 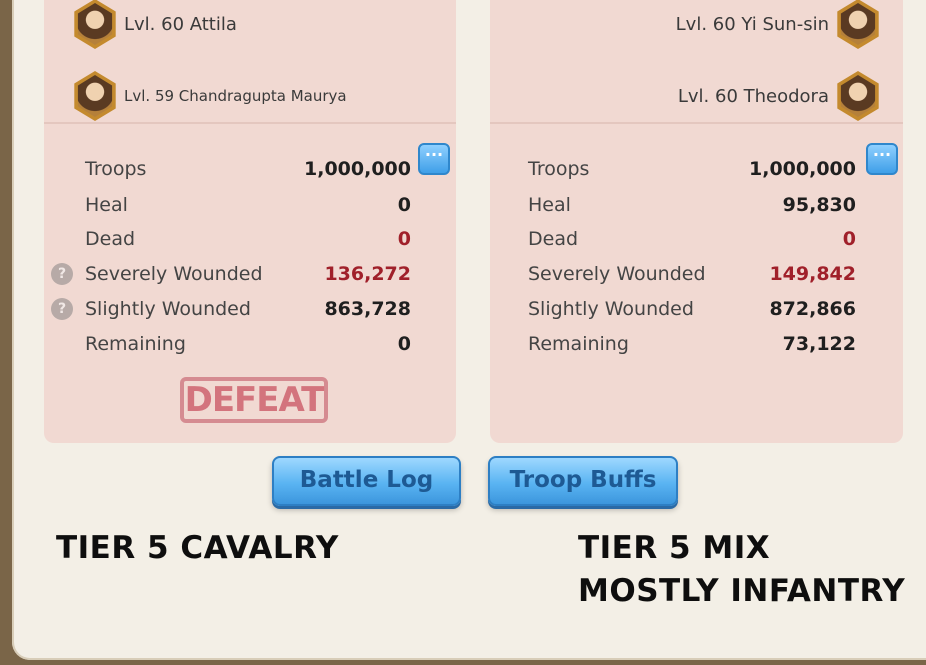 I want to click on secondary-commander: Lvl. 60 Theodora, so click(x=779, y=96).